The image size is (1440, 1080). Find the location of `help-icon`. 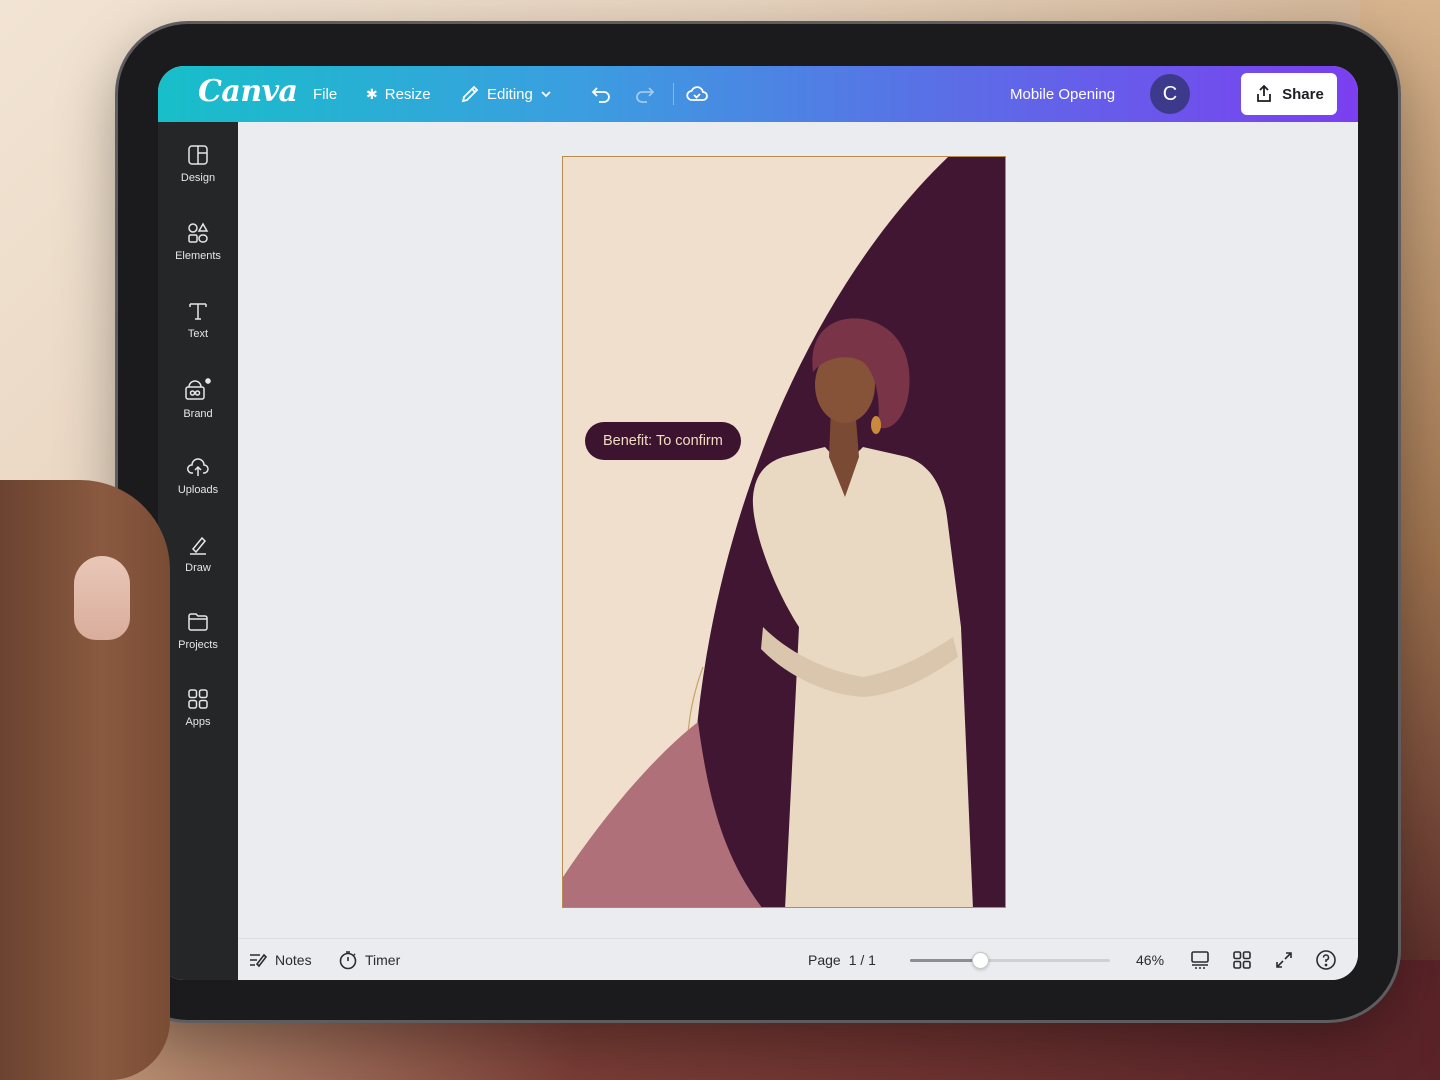

help-icon is located at coordinates (1326, 960).